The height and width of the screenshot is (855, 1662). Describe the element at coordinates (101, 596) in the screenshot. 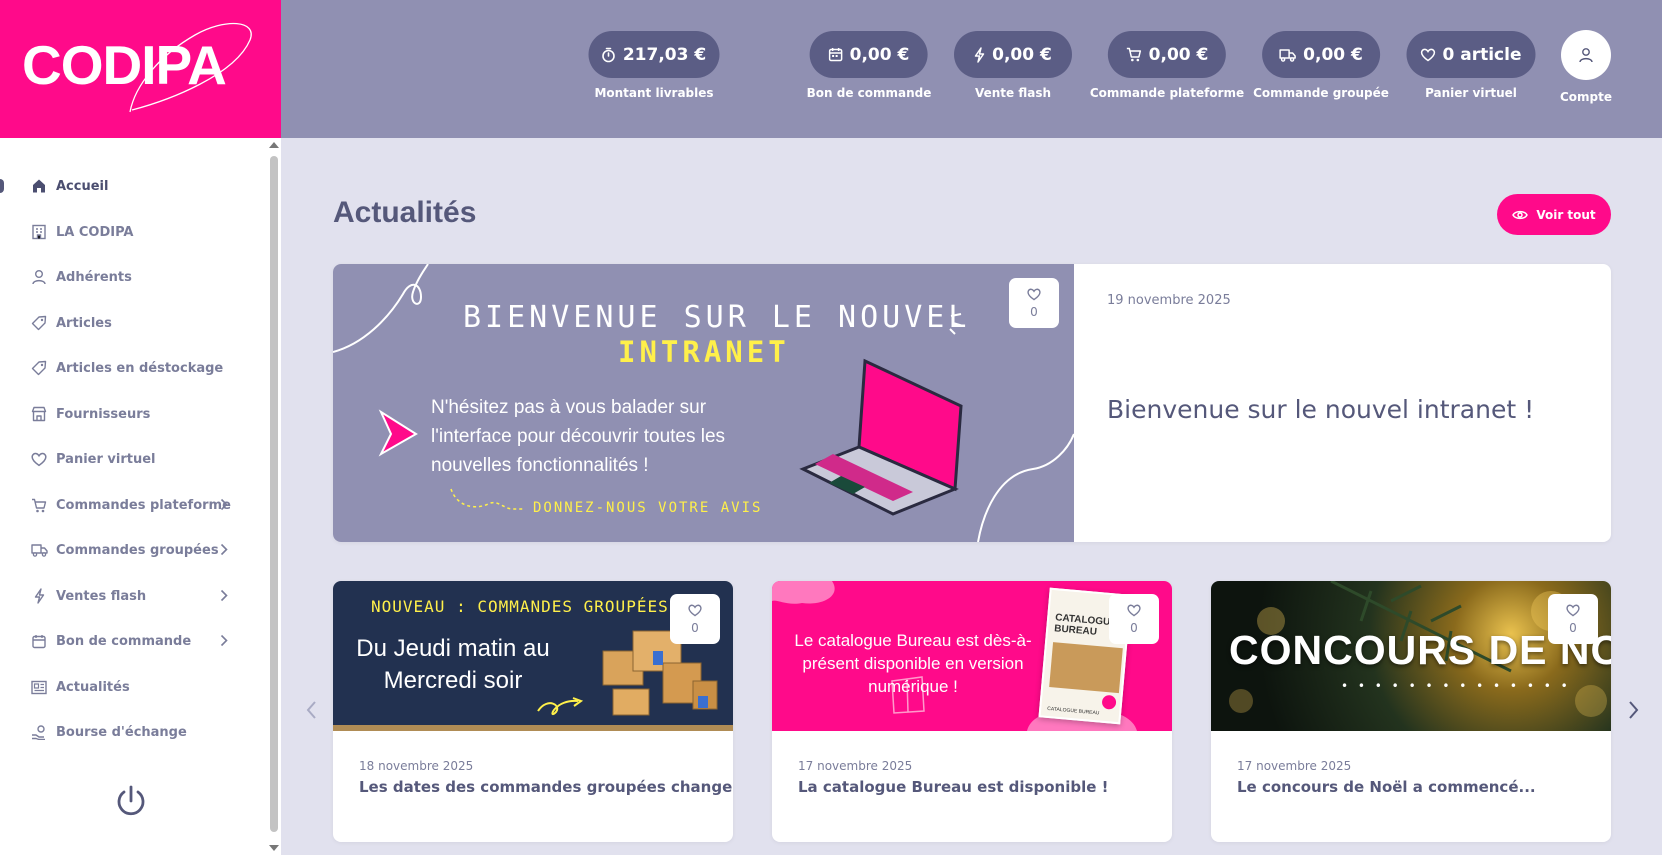

I see `sidebar-item-label: Ventes flash` at that location.